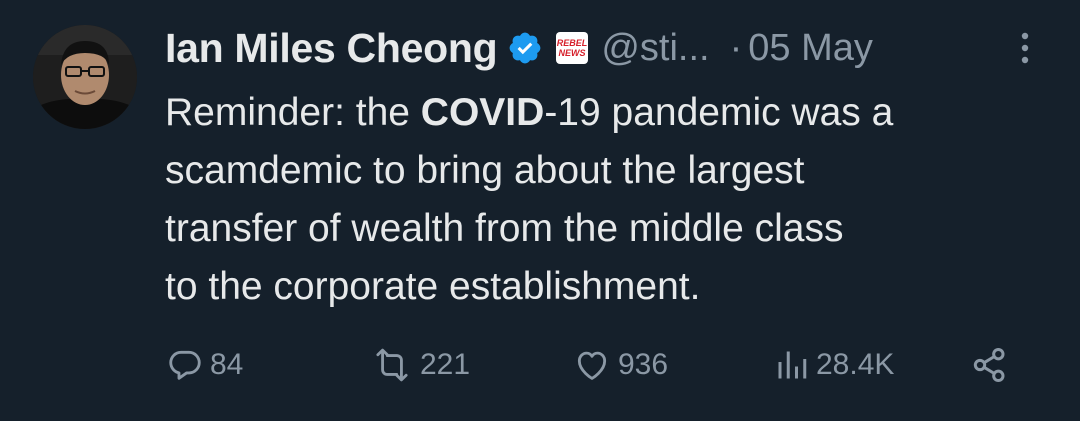 The image size is (1080, 421). What do you see at coordinates (392, 365) in the screenshot?
I see `repost-icon` at bounding box center [392, 365].